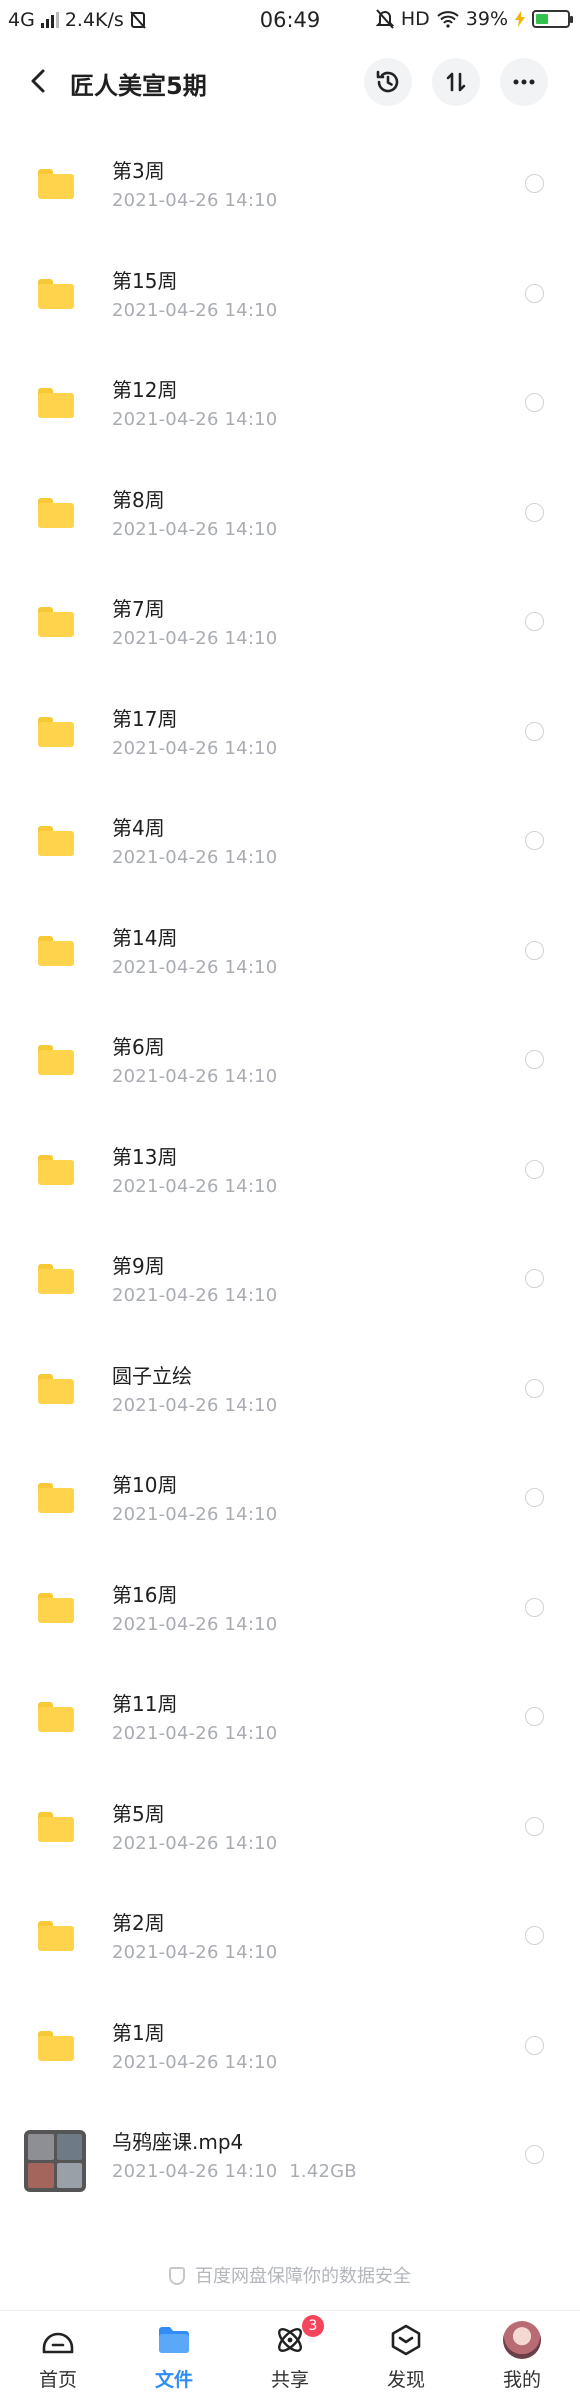 This screenshot has width=580, height=2398. I want to click on list-item: 圆子立绘 2021-04-26 14:10, so click(290, 1390).